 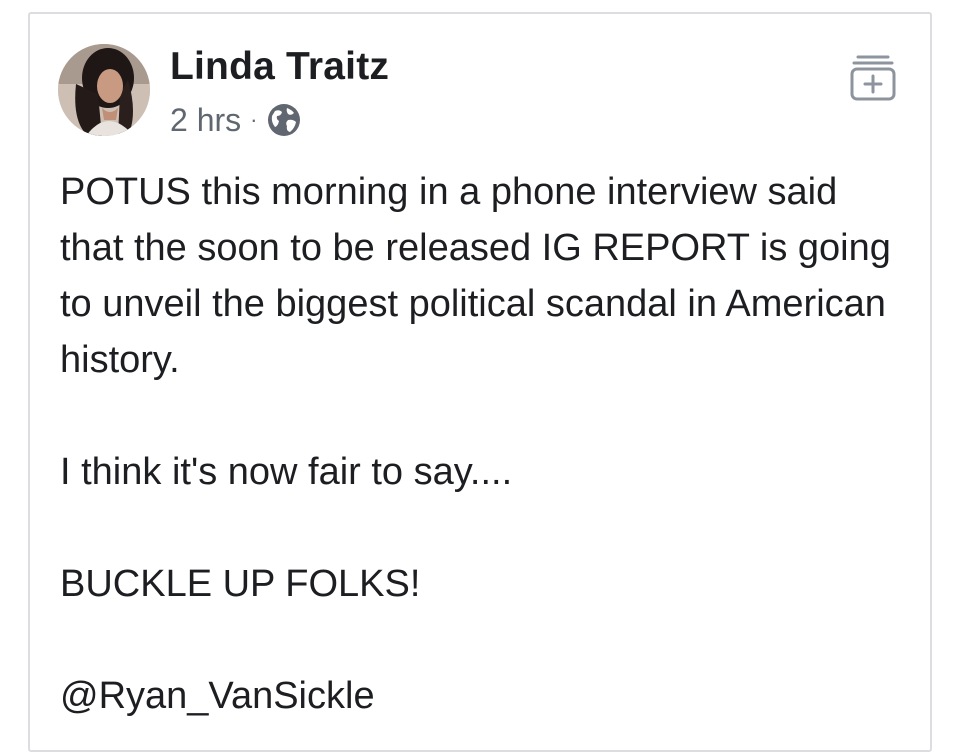 What do you see at coordinates (279, 67) in the screenshot?
I see `author-name: Linda Traitz` at bounding box center [279, 67].